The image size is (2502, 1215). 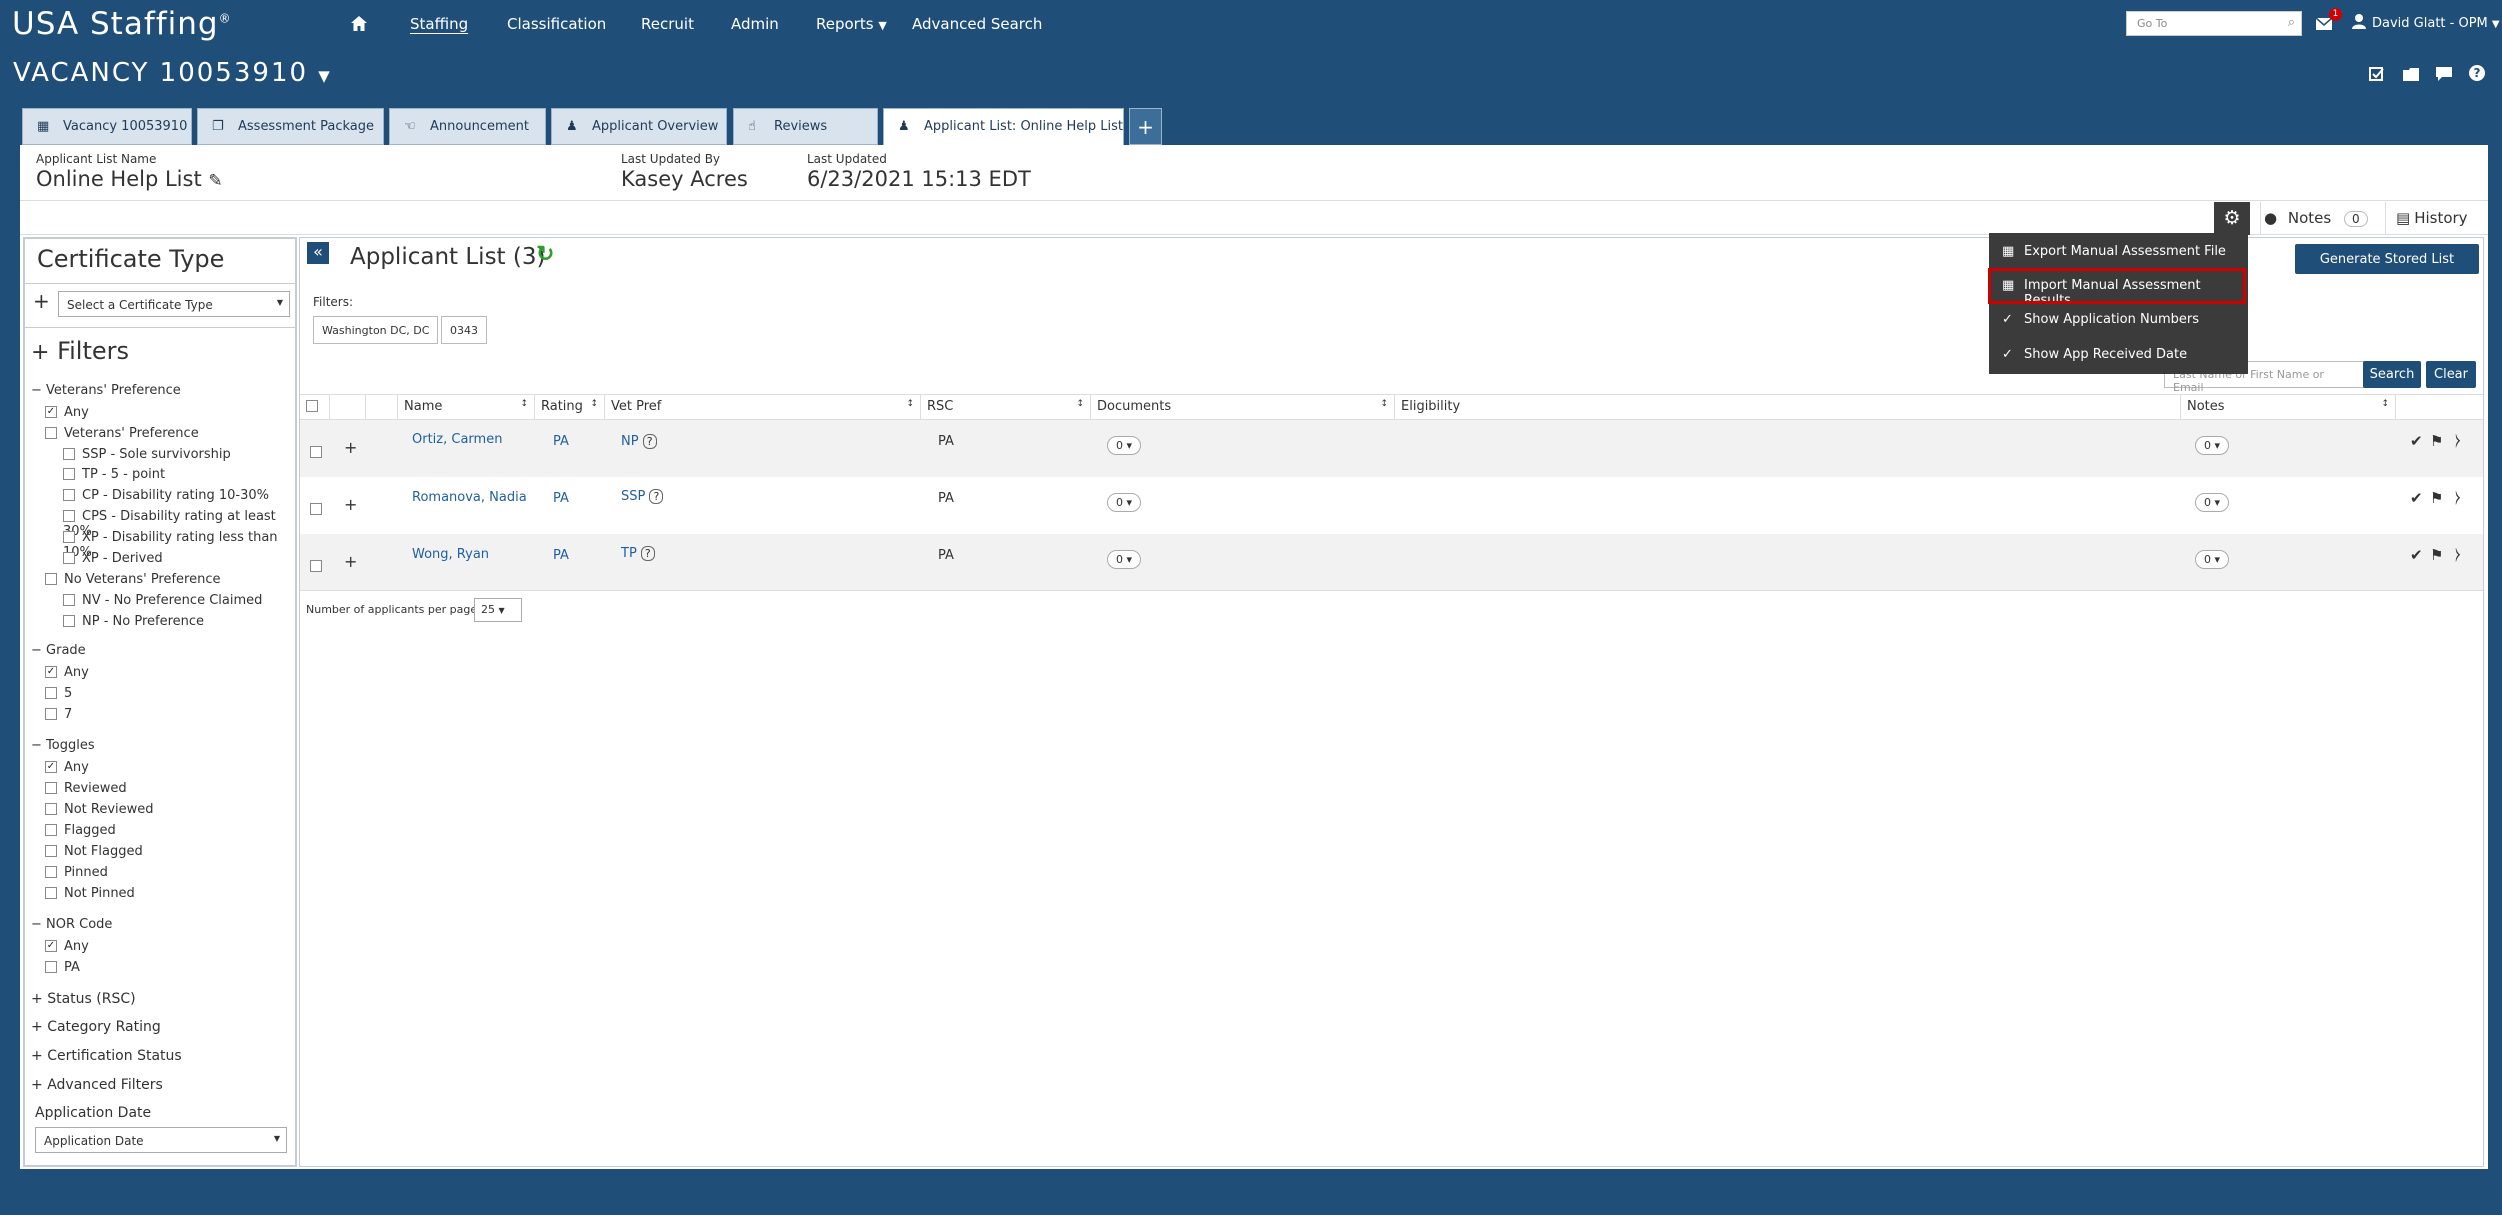 What do you see at coordinates (107, 126) in the screenshot?
I see `tab-vacancy: ▦ Vacancy 10053910` at bounding box center [107, 126].